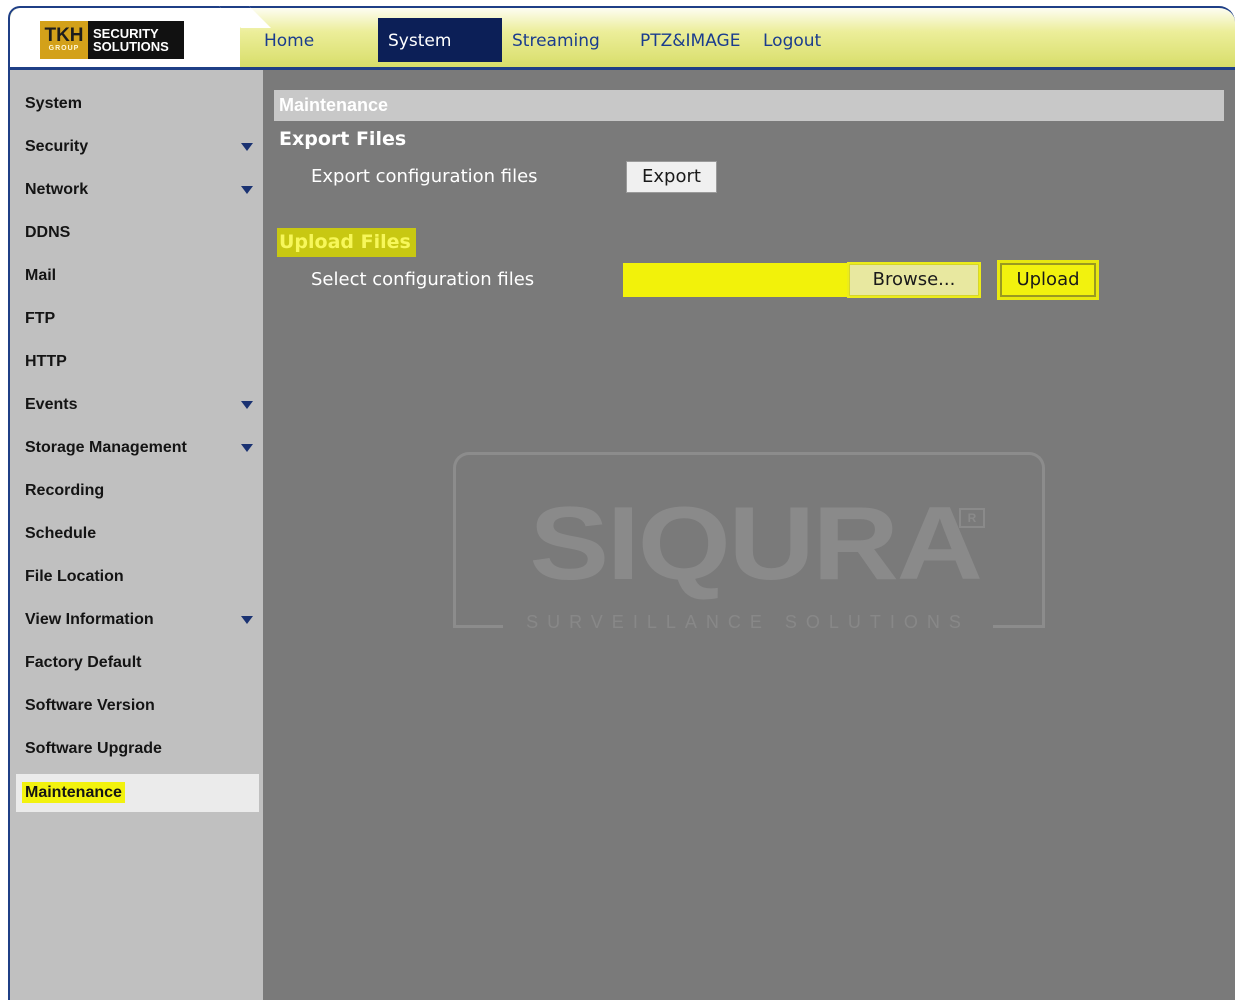 This screenshot has height=1000, width=1235. I want to click on sidebar-item-ddns: DDNS, so click(137, 233).